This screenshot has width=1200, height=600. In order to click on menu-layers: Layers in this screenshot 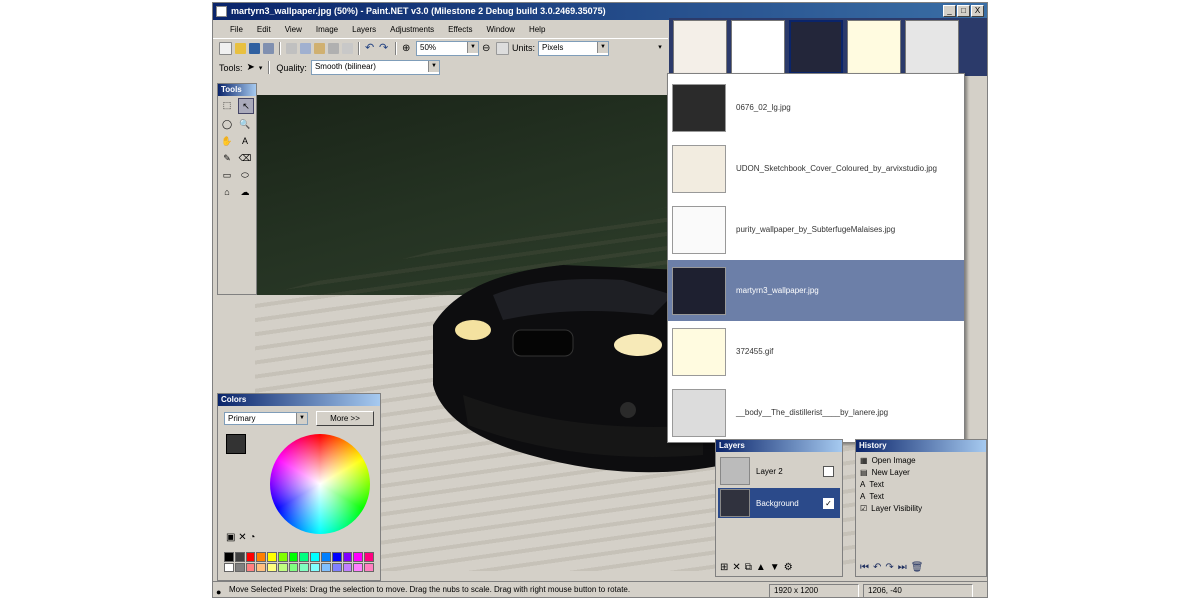, I will do `click(364, 29)`.